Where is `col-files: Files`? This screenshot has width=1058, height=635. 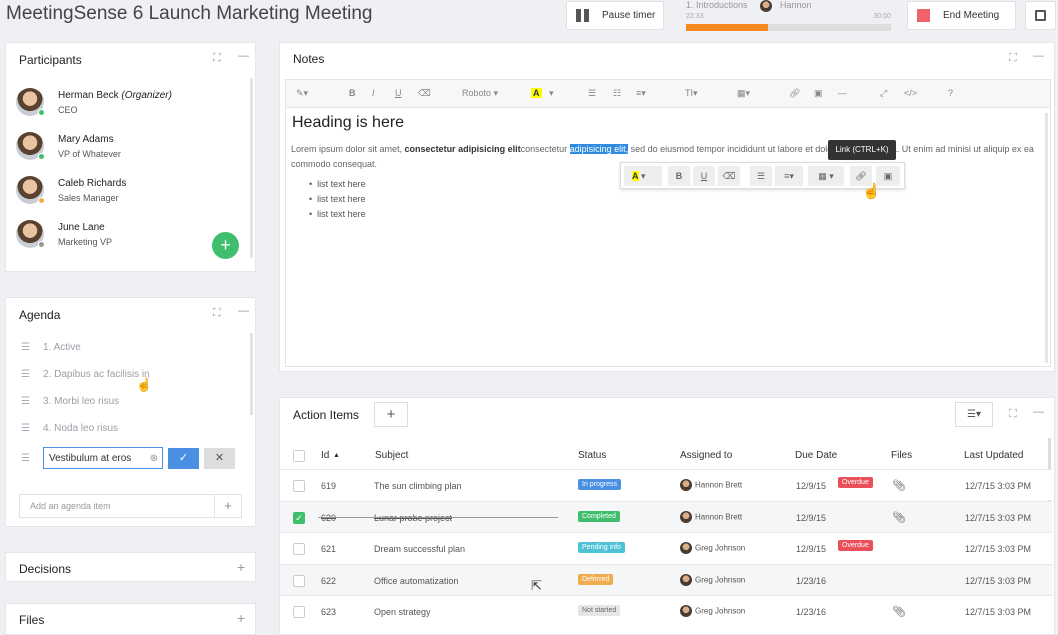 col-files: Files is located at coordinates (901, 455).